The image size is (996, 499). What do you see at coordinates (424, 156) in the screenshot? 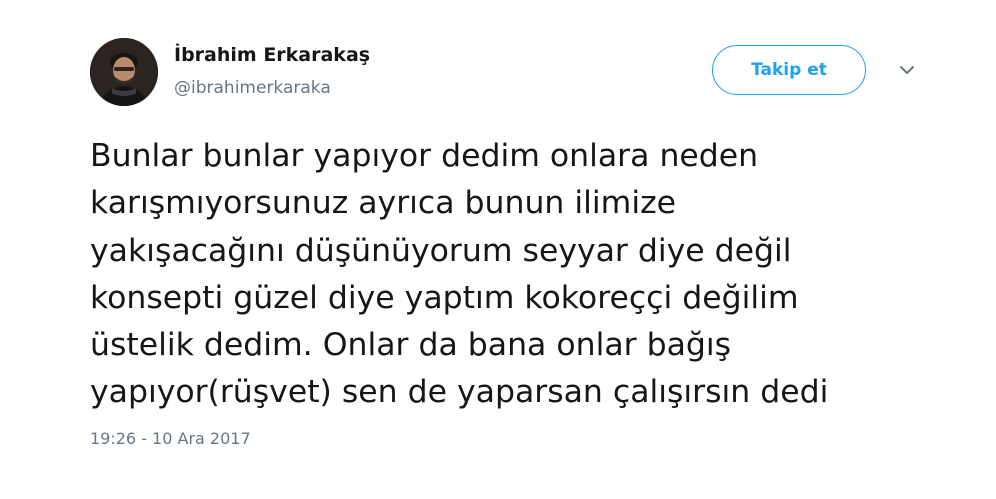
I see `tweet-text-line: Bunlar bunlar yapıyor dedim onlara neden` at bounding box center [424, 156].